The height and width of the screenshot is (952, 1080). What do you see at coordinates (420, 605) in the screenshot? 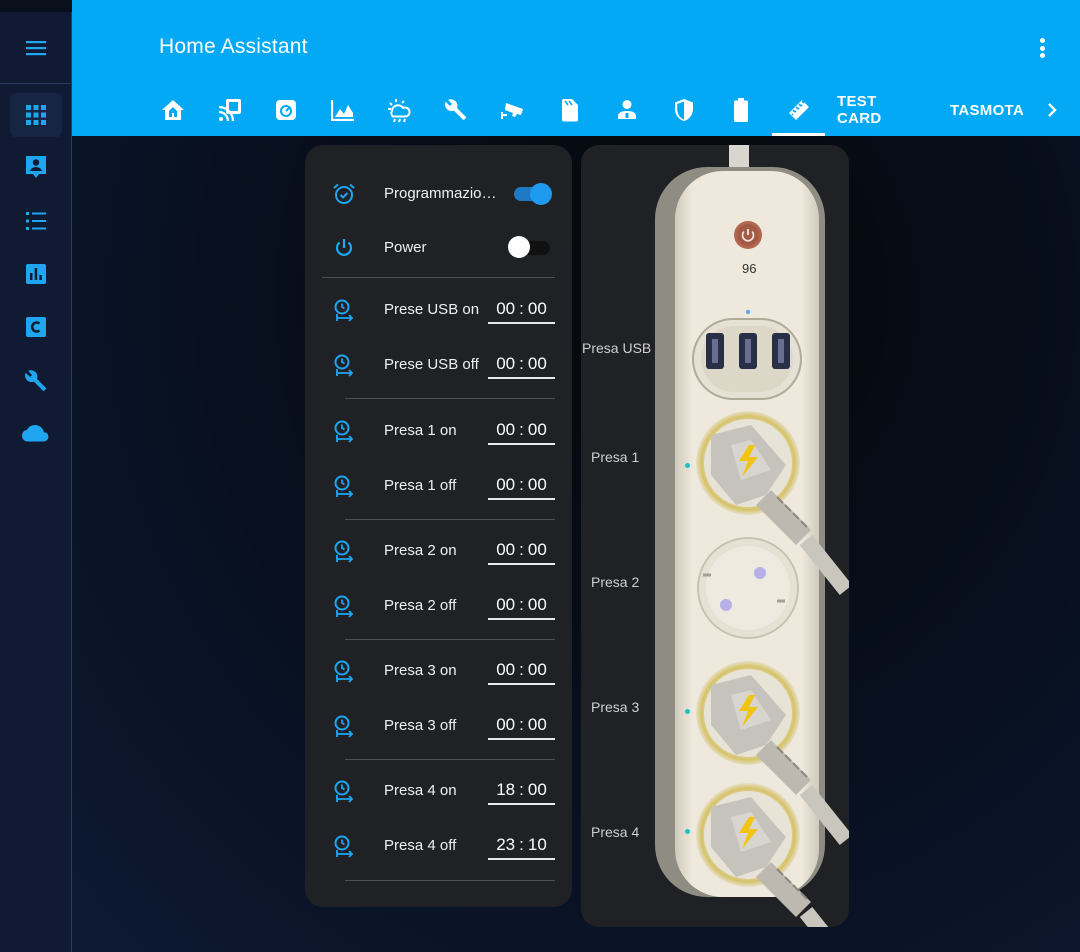
I see `timer-label: Presa 2 off` at bounding box center [420, 605].